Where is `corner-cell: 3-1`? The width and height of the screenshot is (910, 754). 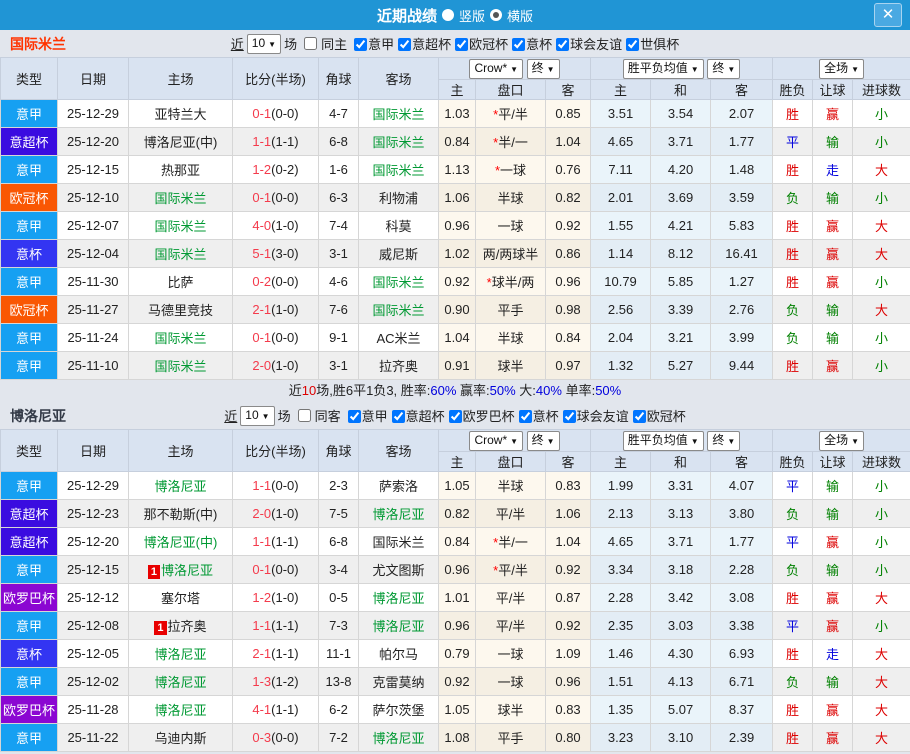 corner-cell: 3-1 is located at coordinates (338, 365).